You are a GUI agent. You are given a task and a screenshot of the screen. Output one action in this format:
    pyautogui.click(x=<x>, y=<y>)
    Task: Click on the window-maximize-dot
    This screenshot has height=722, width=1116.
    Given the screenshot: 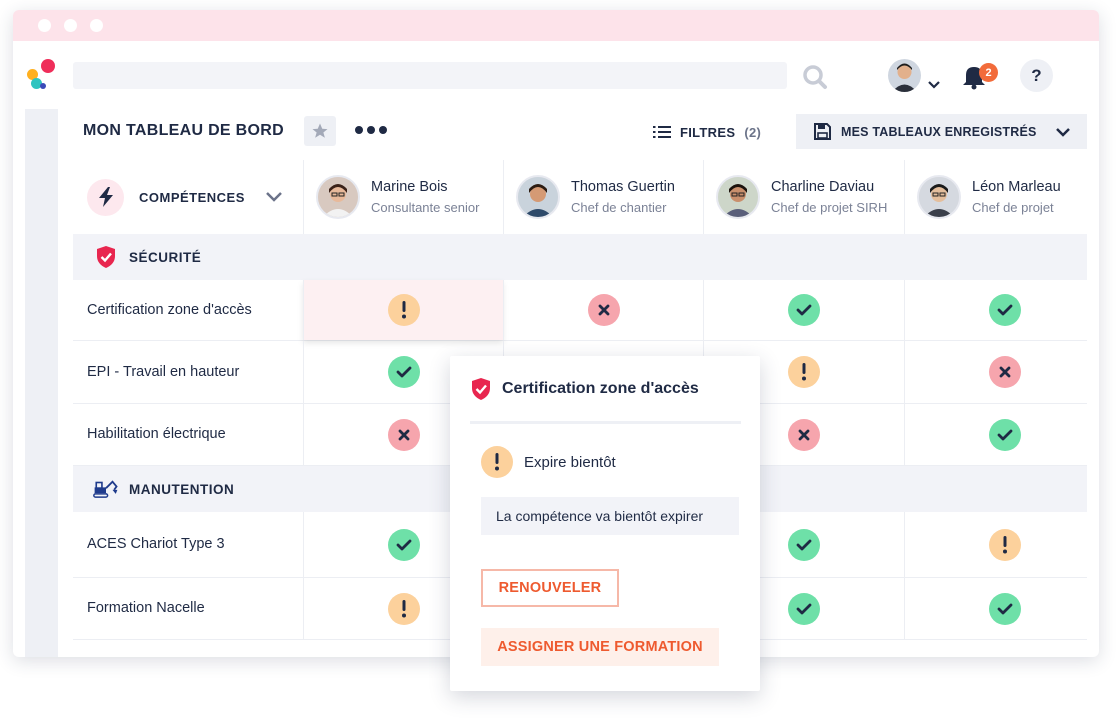 What is the action you would take?
    pyautogui.click(x=96, y=25)
    